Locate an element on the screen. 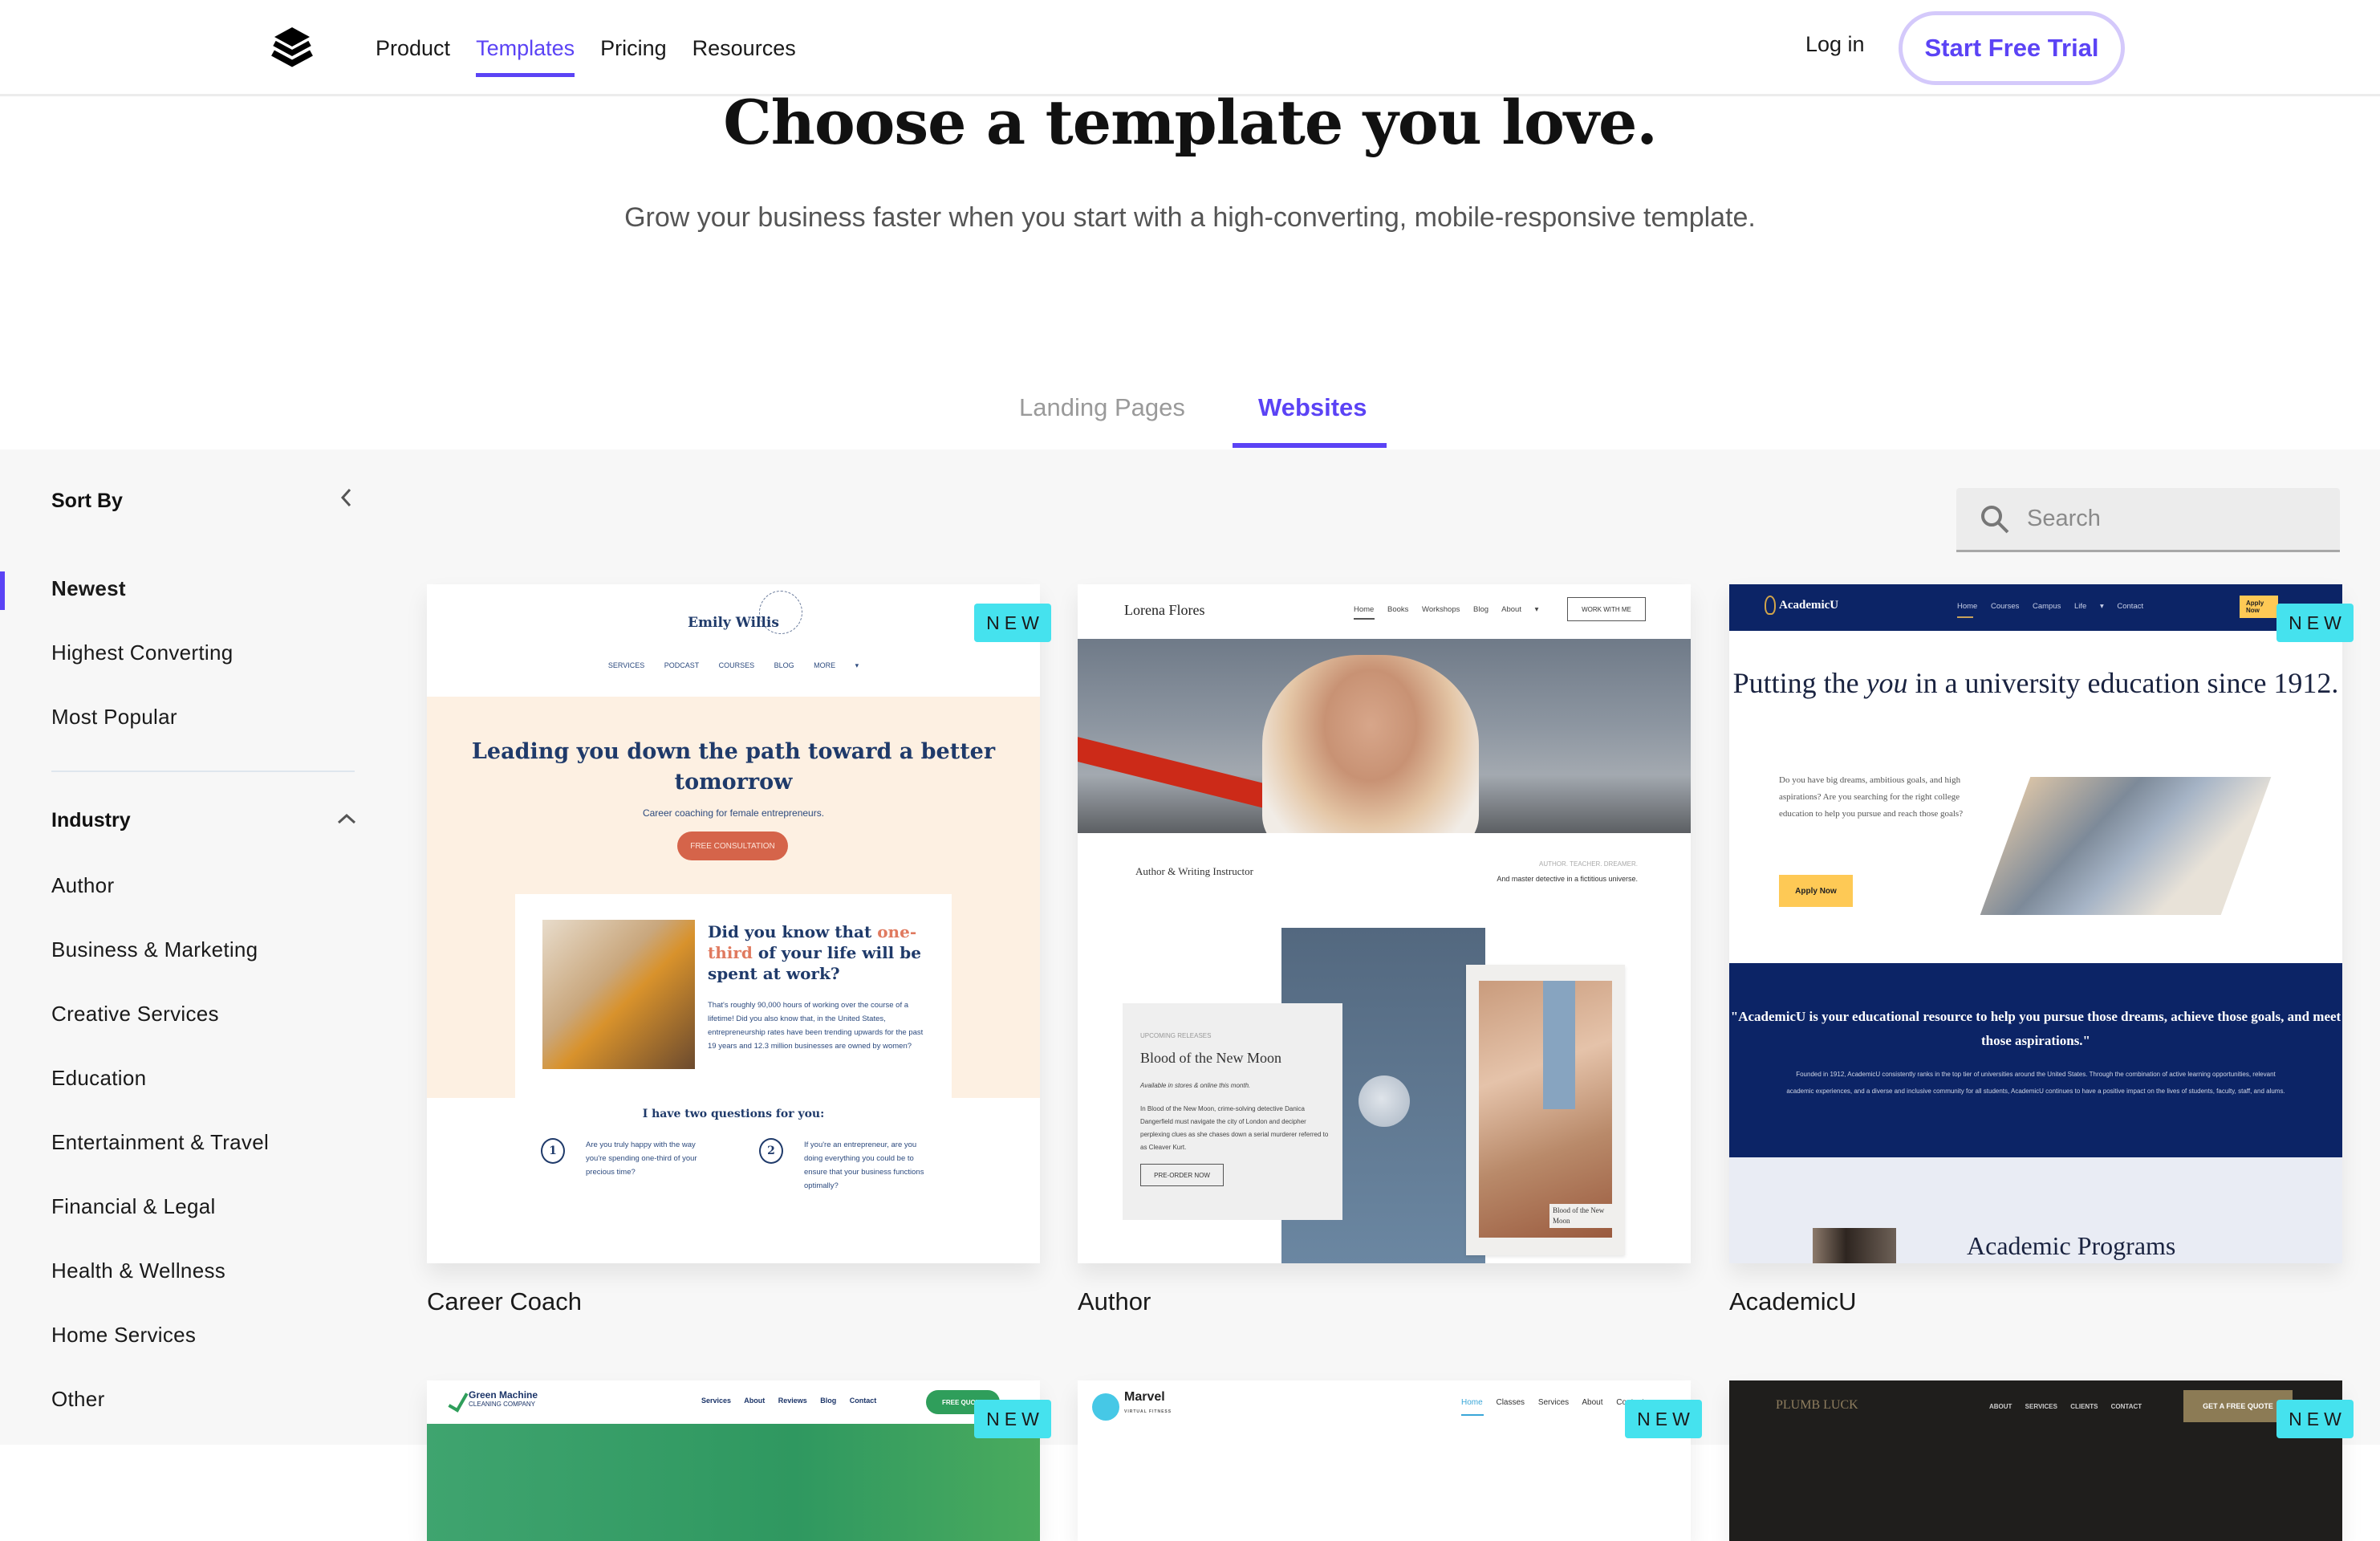 This screenshot has width=2380, height=1541. preview-nav: Services About Reviews Blog Contact is located at coordinates (789, 1401).